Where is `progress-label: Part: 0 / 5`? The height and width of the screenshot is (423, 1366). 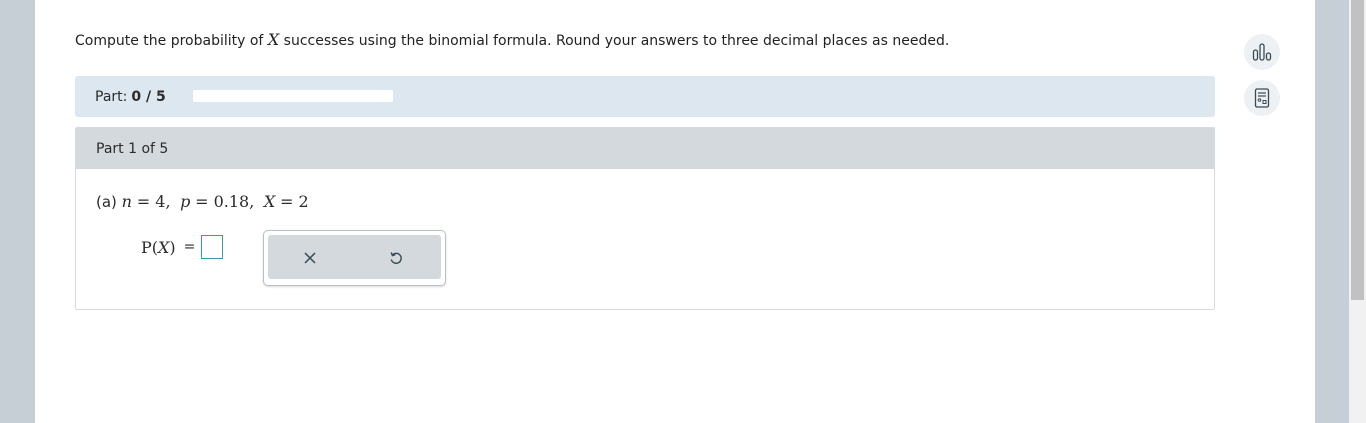
progress-label: Part: 0 / 5 is located at coordinates (130, 97).